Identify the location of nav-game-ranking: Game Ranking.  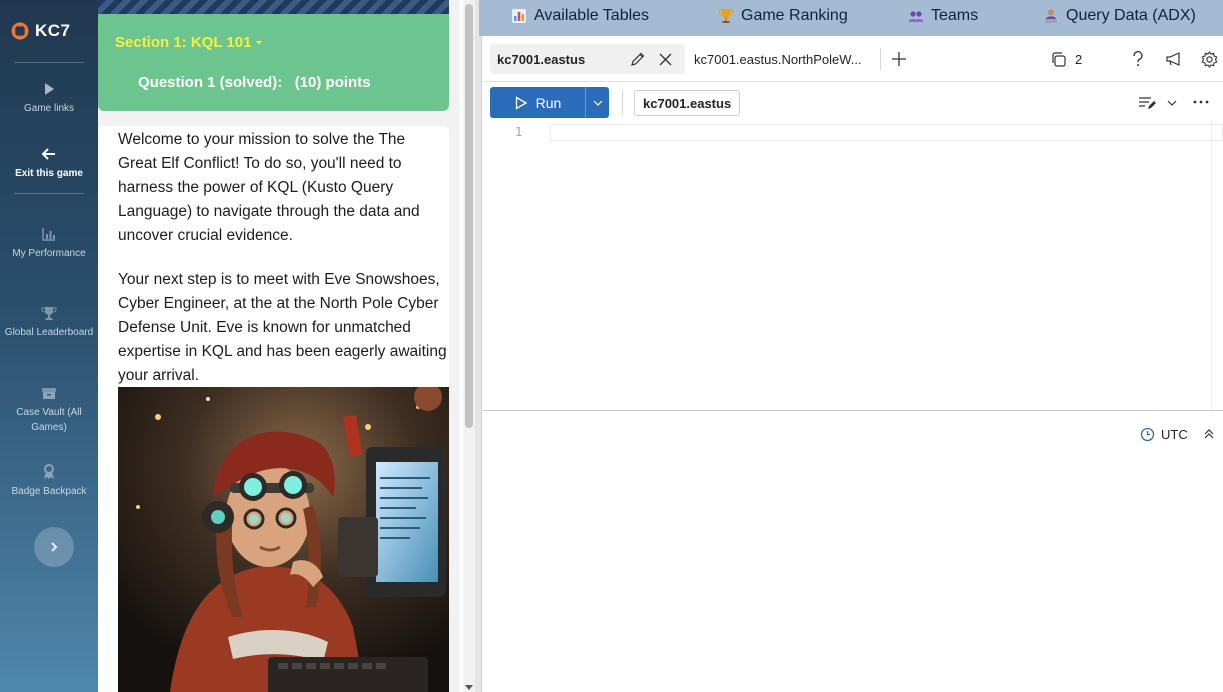
(783, 16).